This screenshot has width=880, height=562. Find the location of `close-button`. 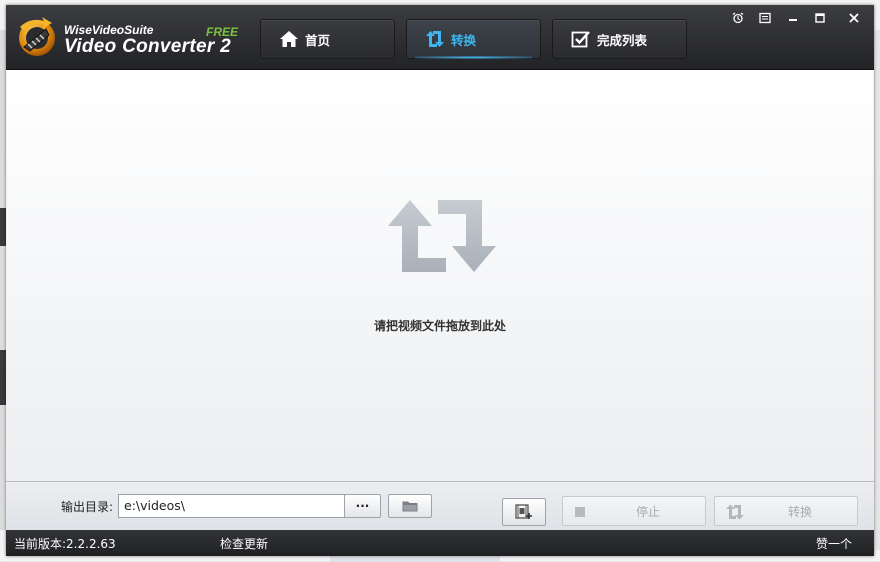

close-button is located at coordinates (854, 18).